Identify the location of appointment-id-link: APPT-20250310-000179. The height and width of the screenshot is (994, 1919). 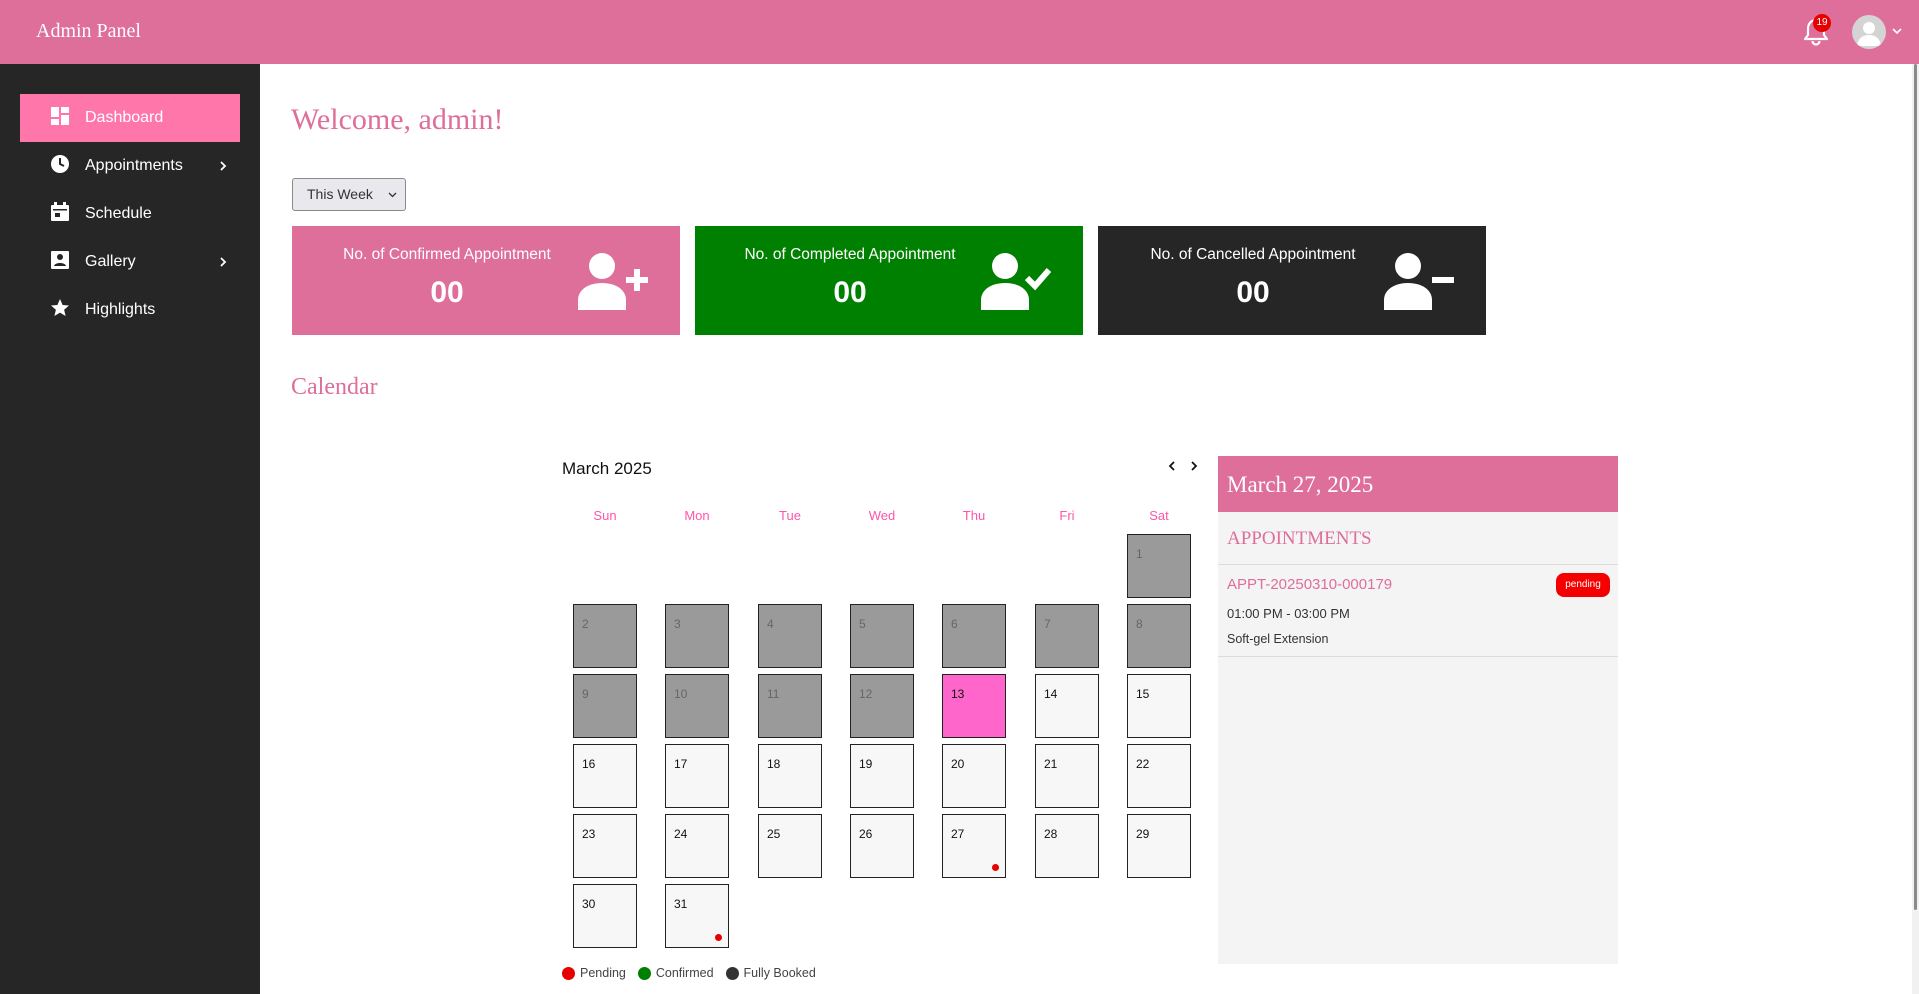
(1309, 584).